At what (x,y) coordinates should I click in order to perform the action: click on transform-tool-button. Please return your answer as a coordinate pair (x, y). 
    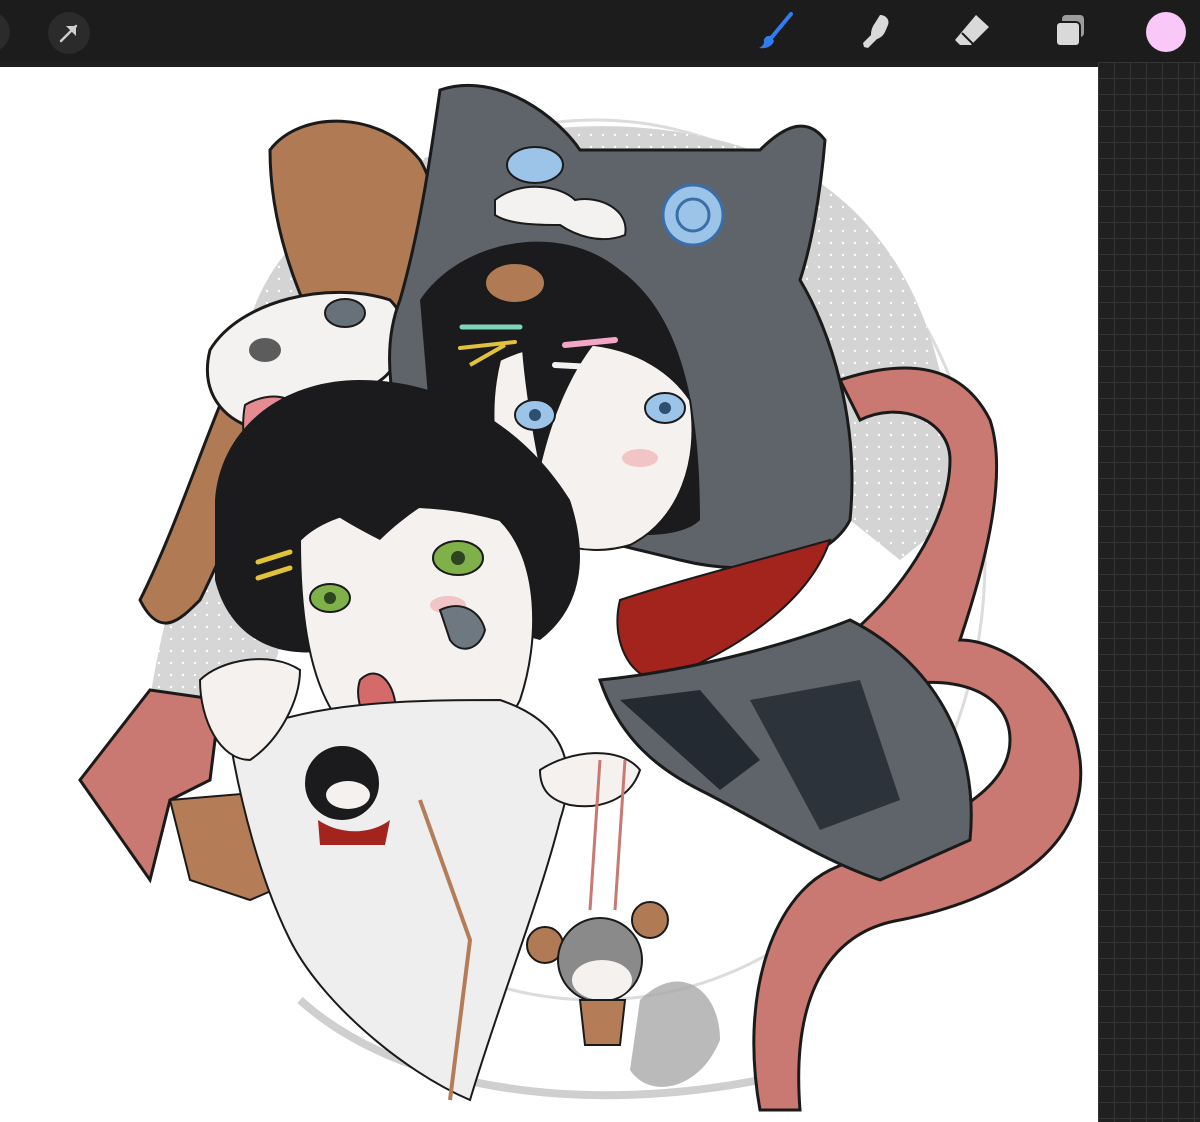
    Looking at the image, I should click on (69, 33).